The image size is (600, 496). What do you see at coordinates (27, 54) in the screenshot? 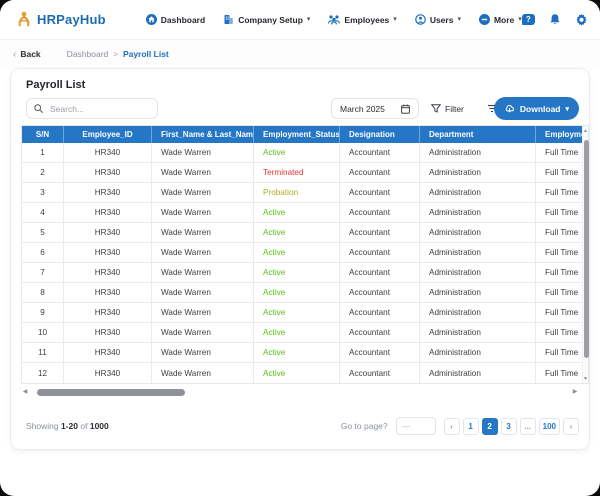
I see `back-button: ‹ Back` at bounding box center [27, 54].